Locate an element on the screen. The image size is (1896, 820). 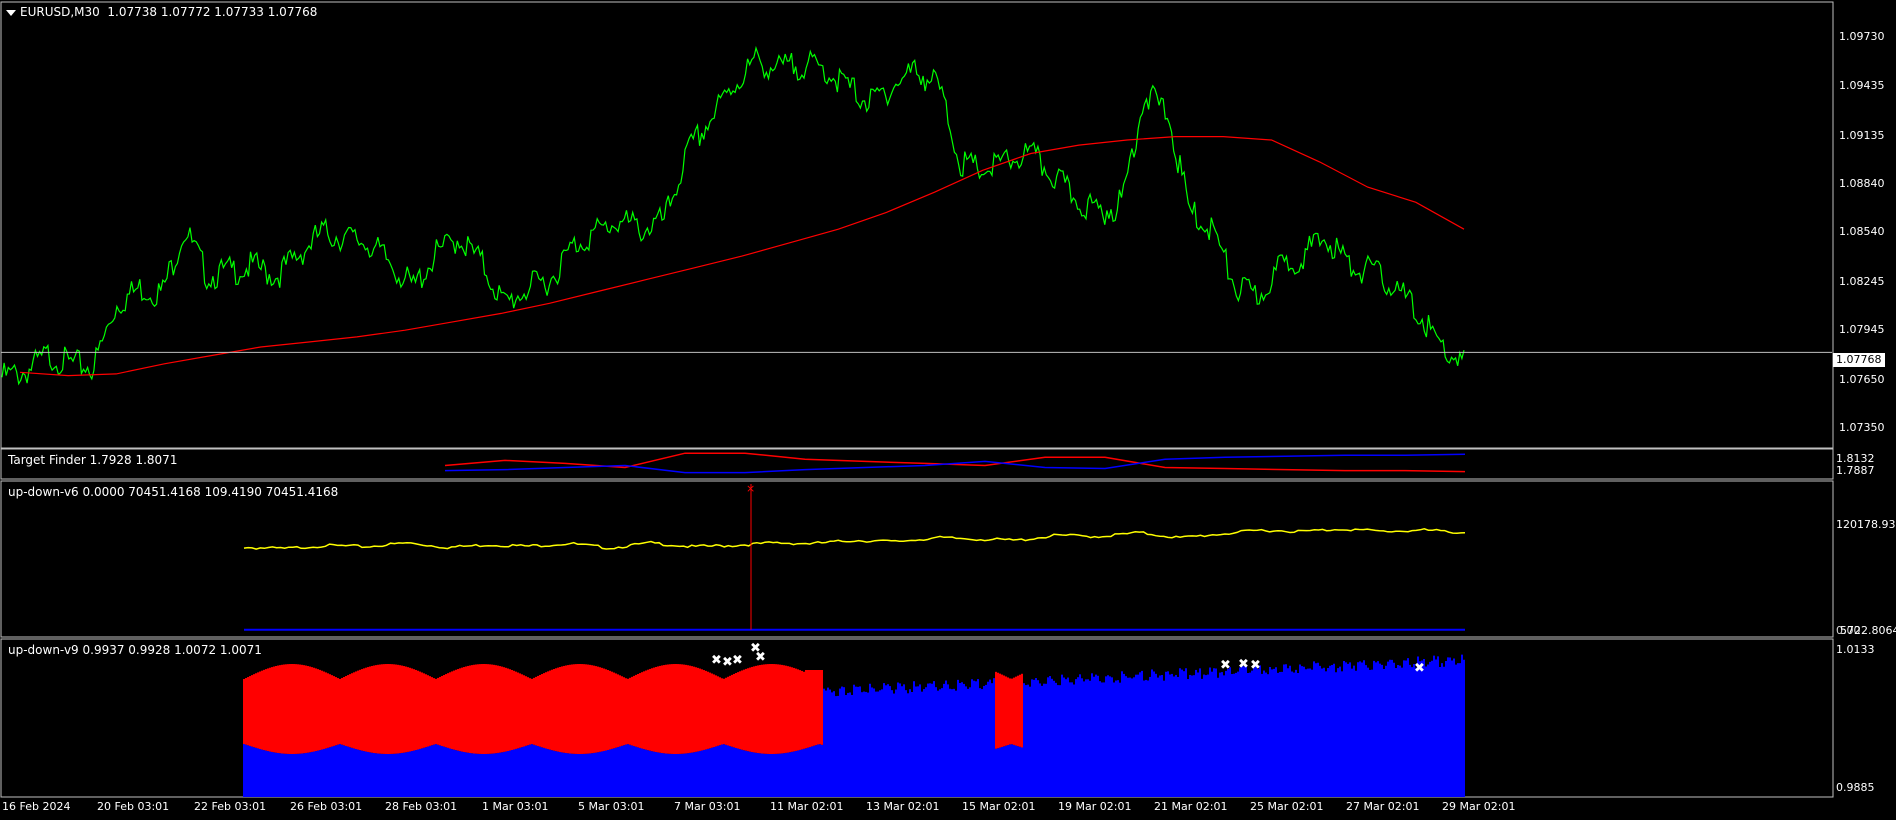
time-tick: 28 Feb 03:01 is located at coordinates (421, 806).